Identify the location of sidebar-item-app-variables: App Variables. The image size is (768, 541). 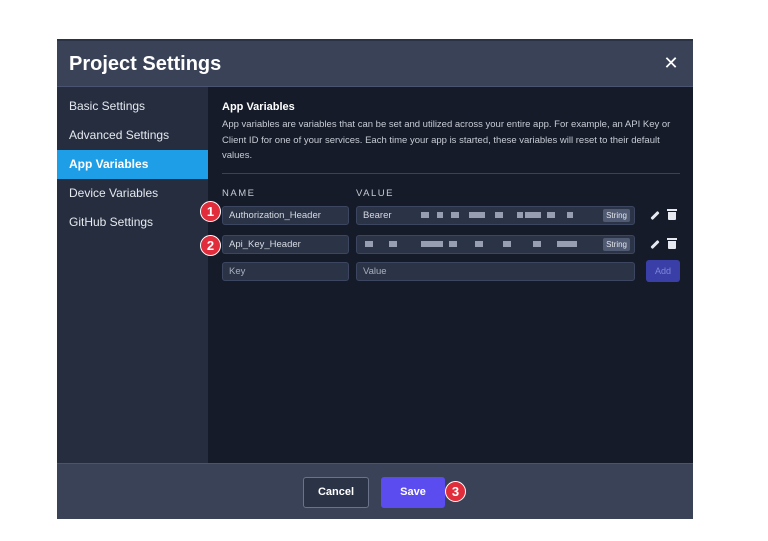
(132, 164).